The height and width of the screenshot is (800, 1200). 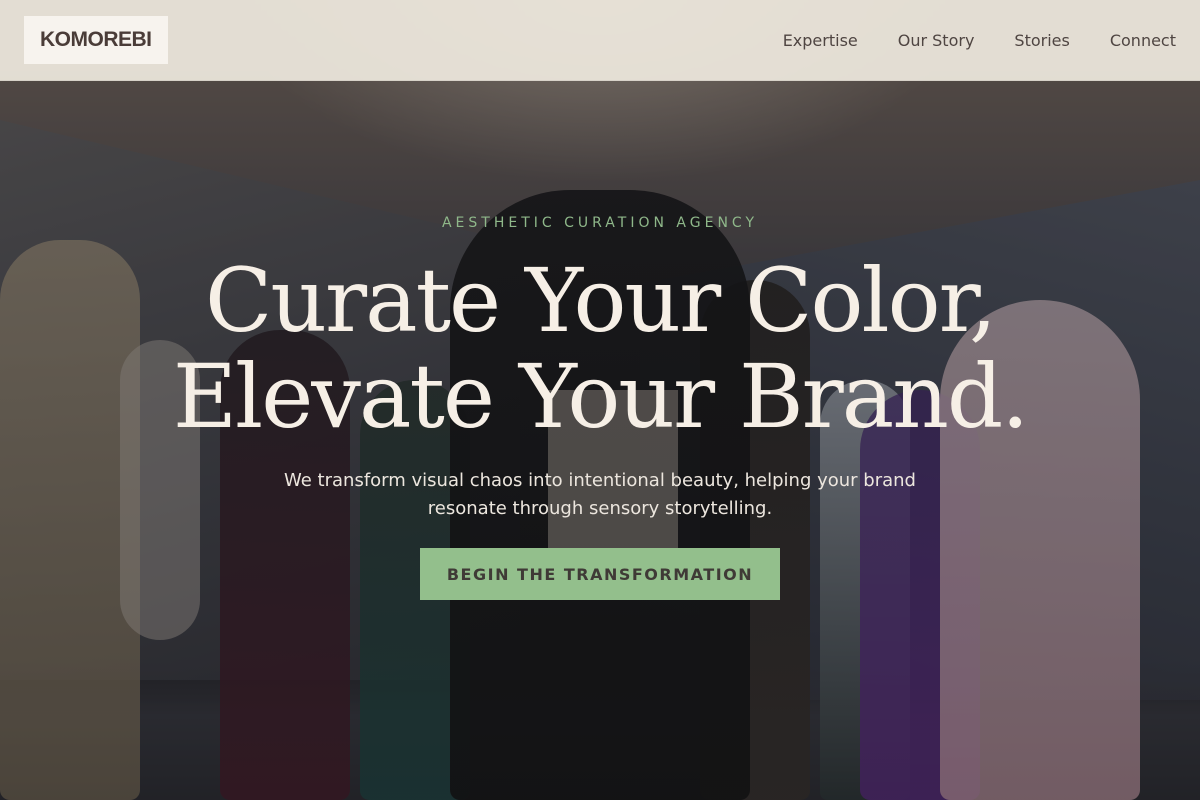 I want to click on hero-headline-line-2: Elevate Your Brand., so click(x=600, y=396).